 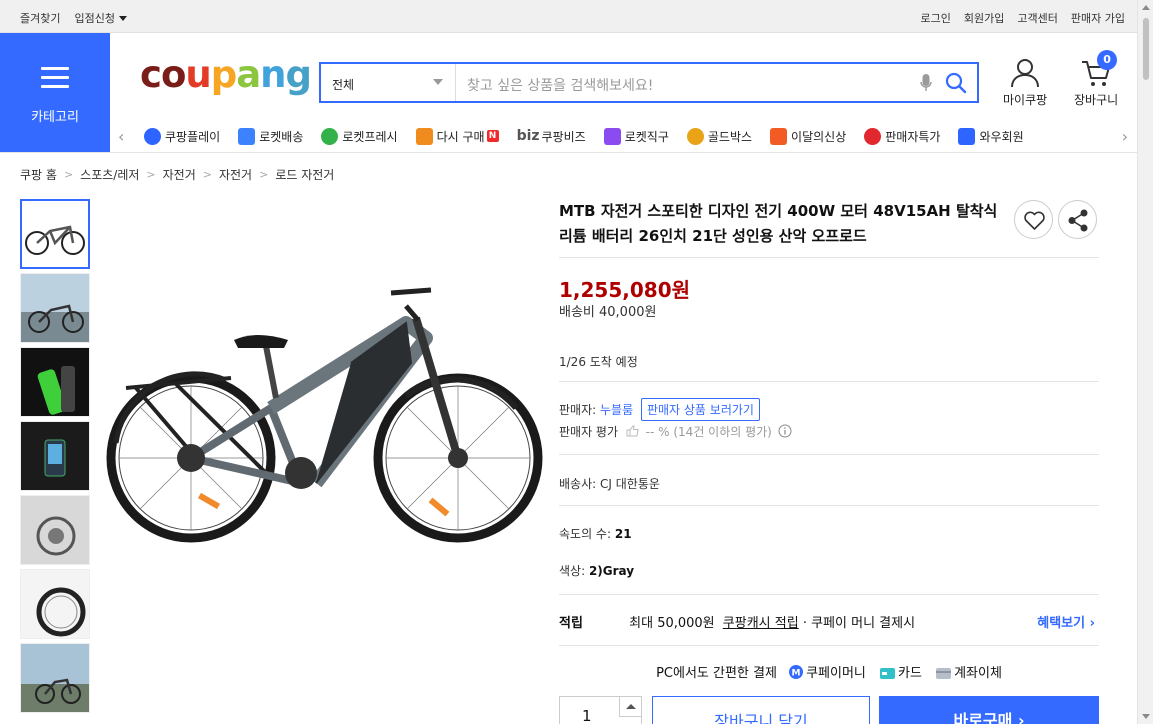 I want to click on nav-item-label: 판매자특가, so click(x=913, y=136).